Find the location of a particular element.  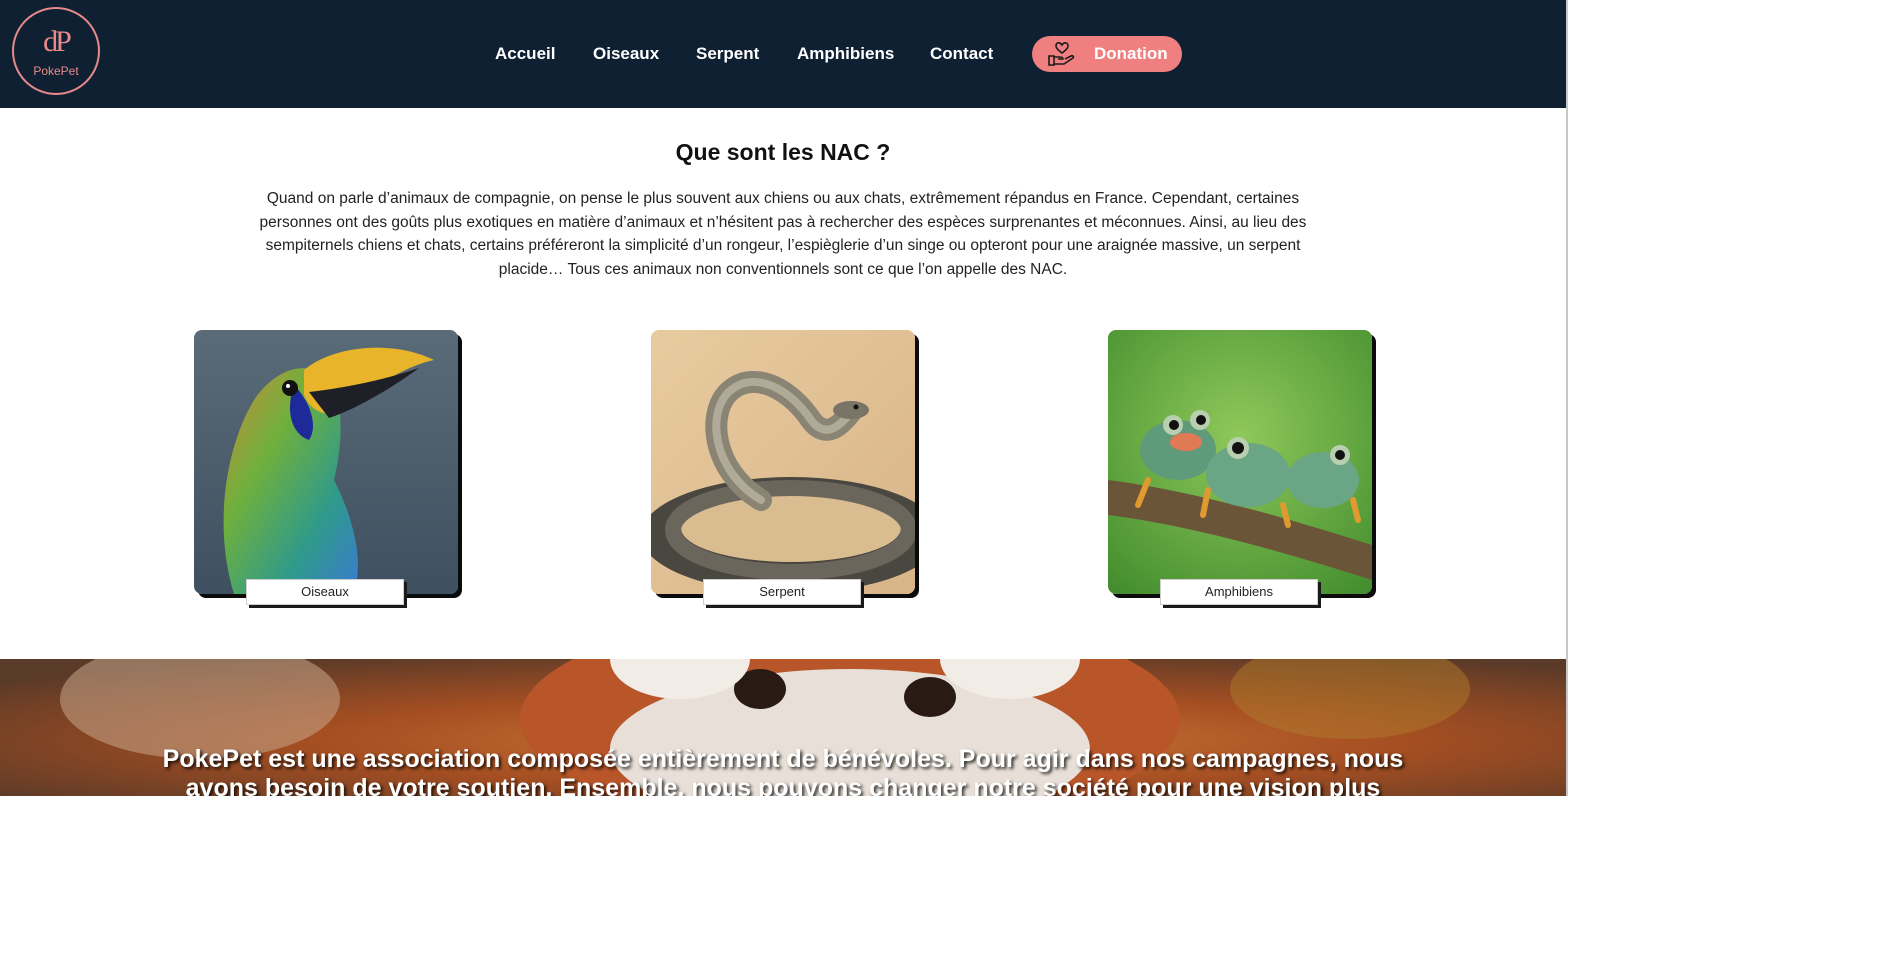

card-oiseaux: Oiseaux is located at coordinates (326, 467).